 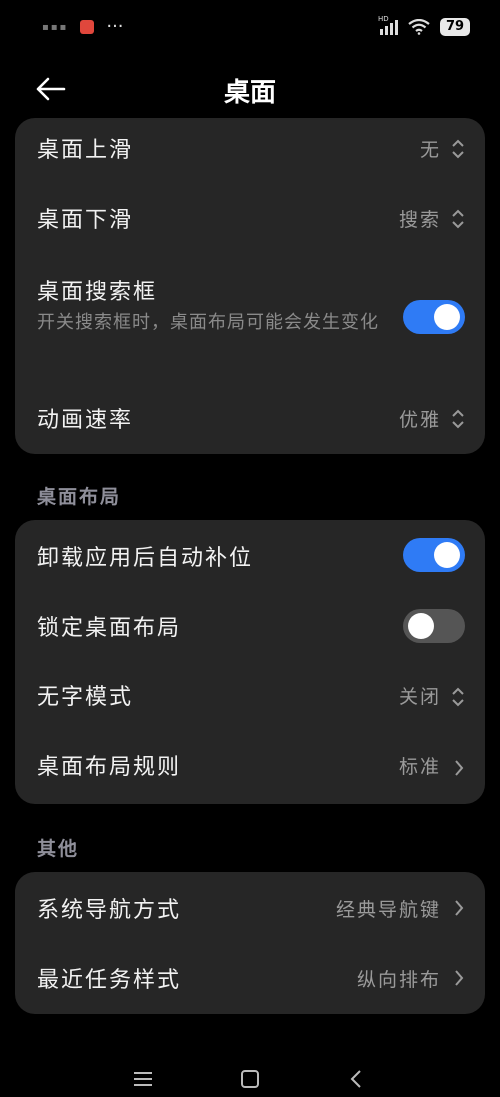 I want to click on wifi-icon, so click(x=419, y=27).